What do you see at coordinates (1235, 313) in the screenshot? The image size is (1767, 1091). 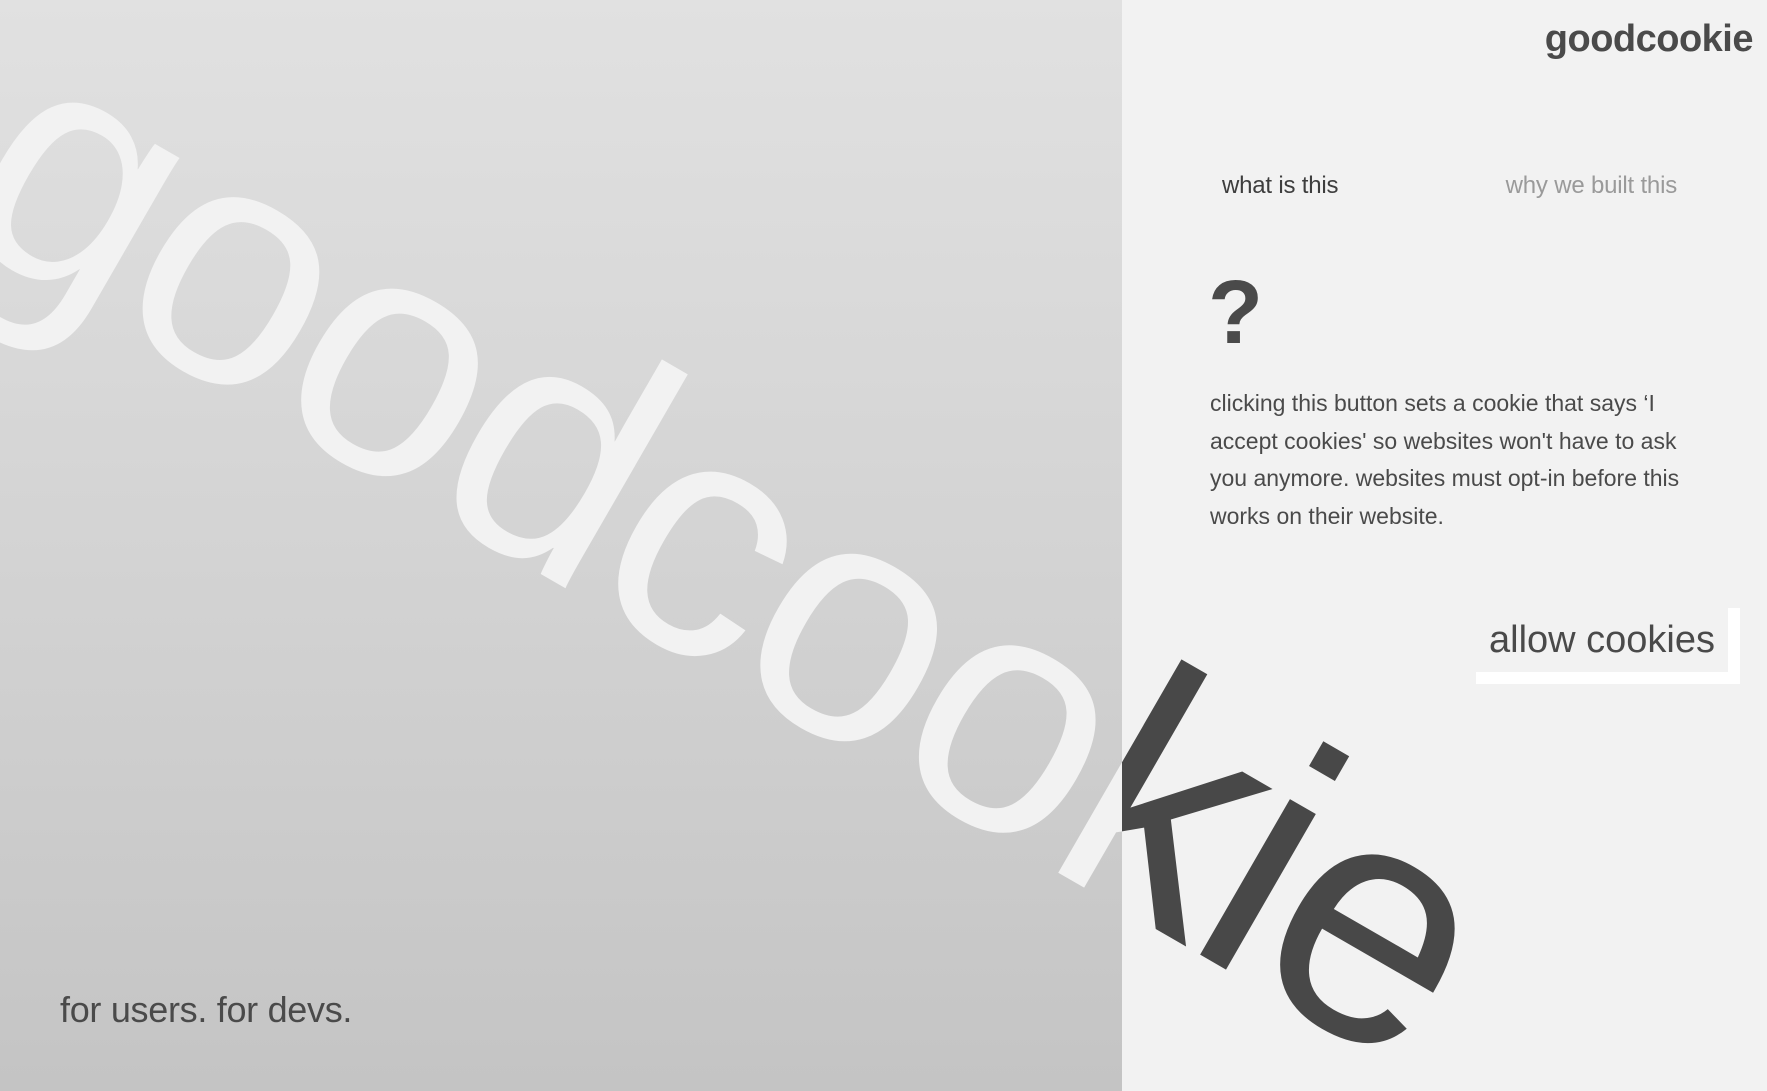 I see `question-mark-icon: ?` at bounding box center [1235, 313].